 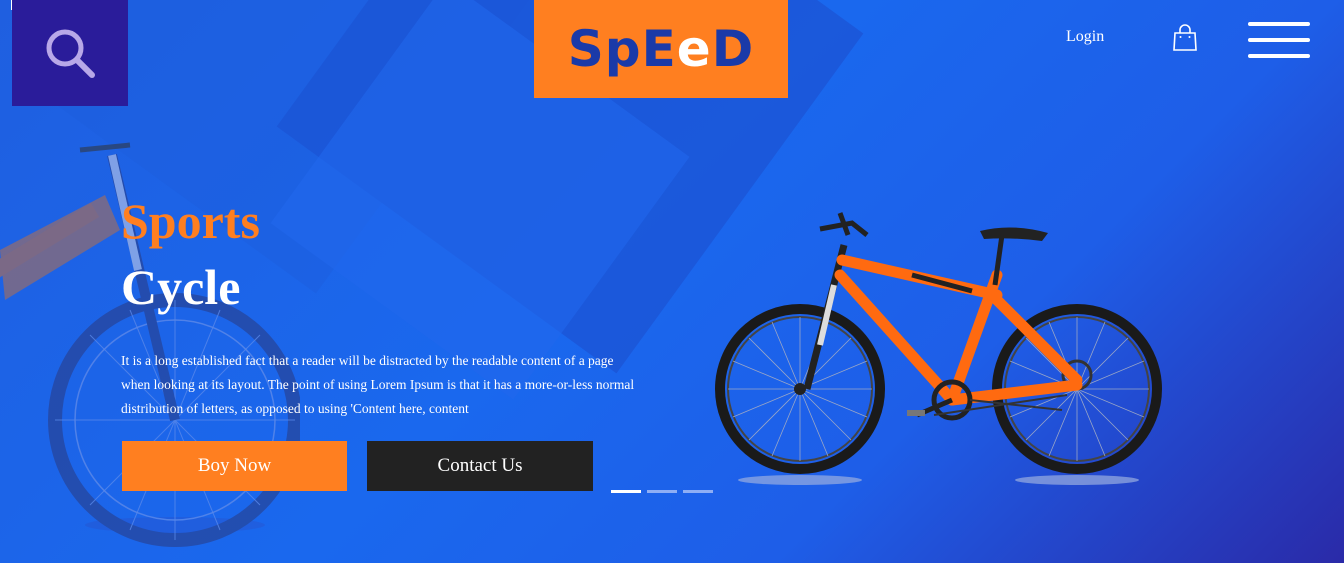 What do you see at coordinates (694, 49) in the screenshot?
I see `logo-part: e` at bounding box center [694, 49].